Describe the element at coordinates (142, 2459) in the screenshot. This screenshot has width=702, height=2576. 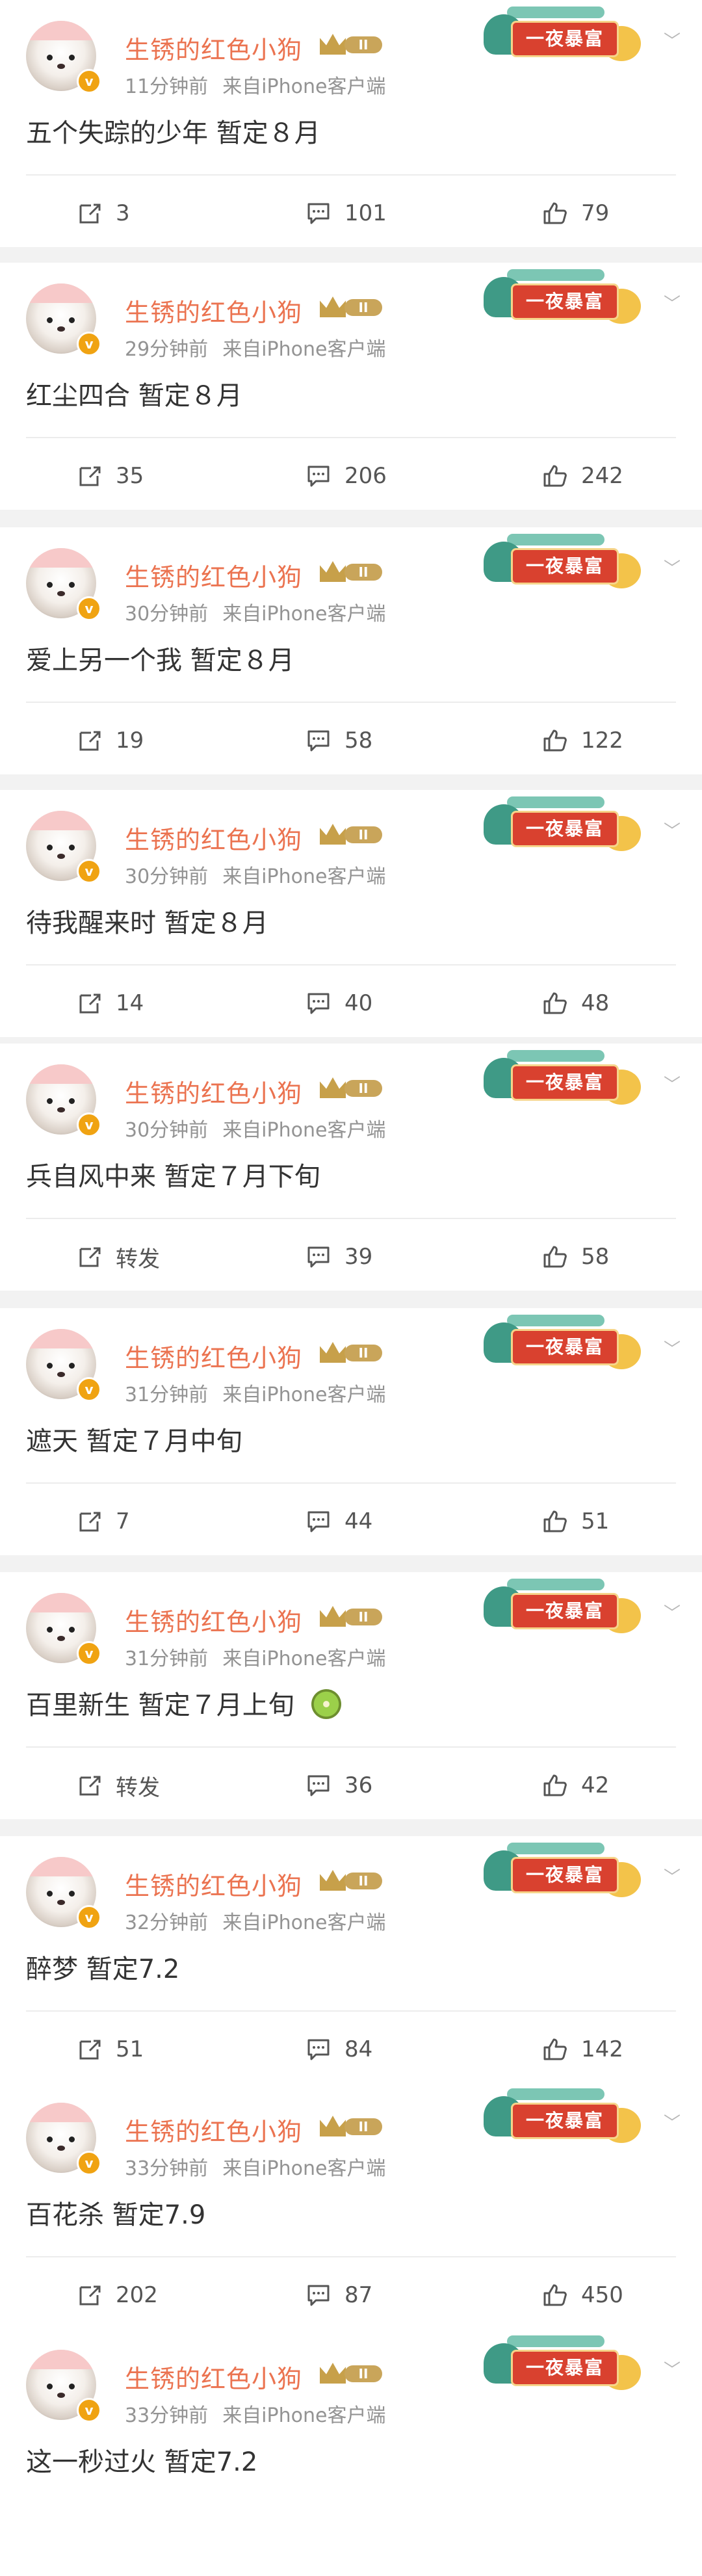
I see `post-text: 这一秒过火 暂定7.2` at that location.